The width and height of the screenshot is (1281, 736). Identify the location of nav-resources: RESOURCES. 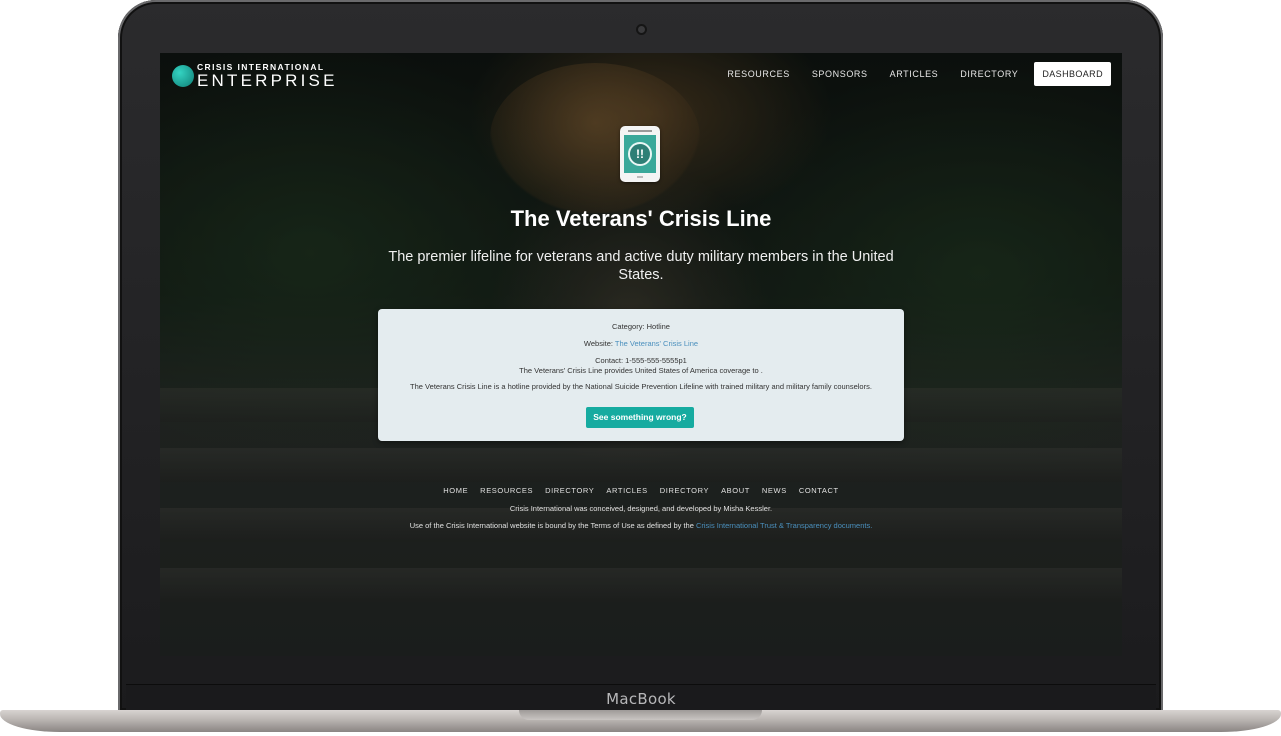
(758, 74).